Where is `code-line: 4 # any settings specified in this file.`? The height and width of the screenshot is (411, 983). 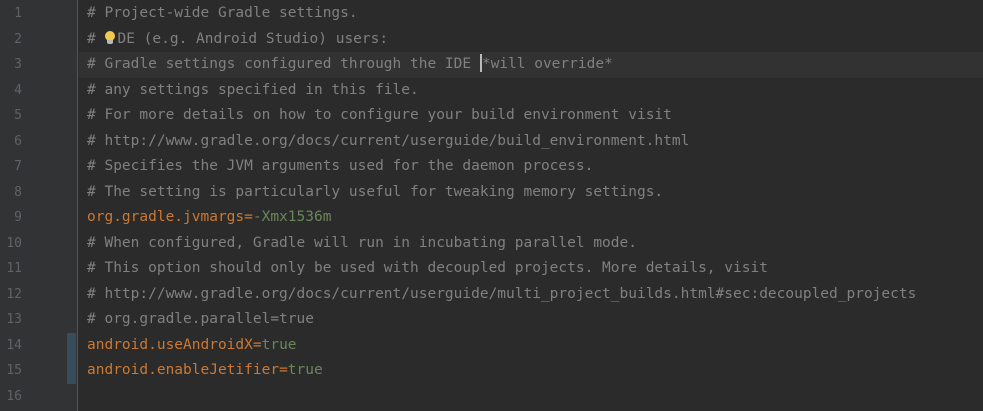 code-line: 4 # any settings specified in this file. is located at coordinates (491, 91).